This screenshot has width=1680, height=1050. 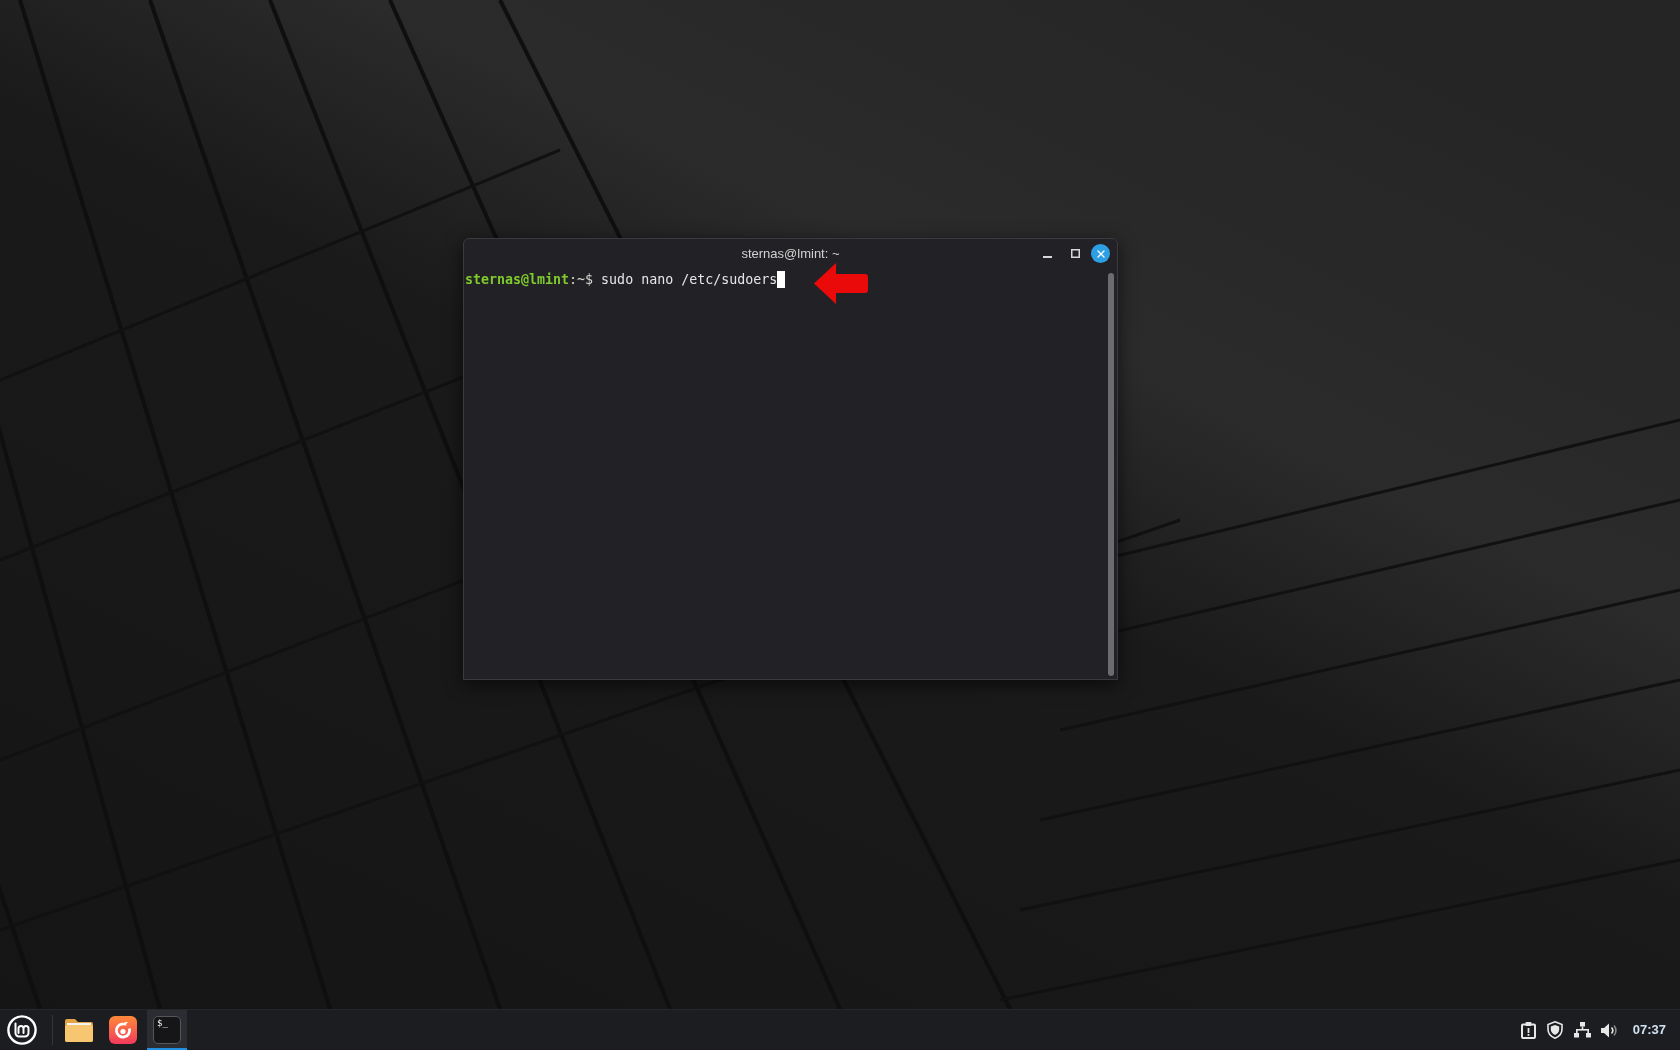 I want to click on text-cursor, so click(x=781, y=279).